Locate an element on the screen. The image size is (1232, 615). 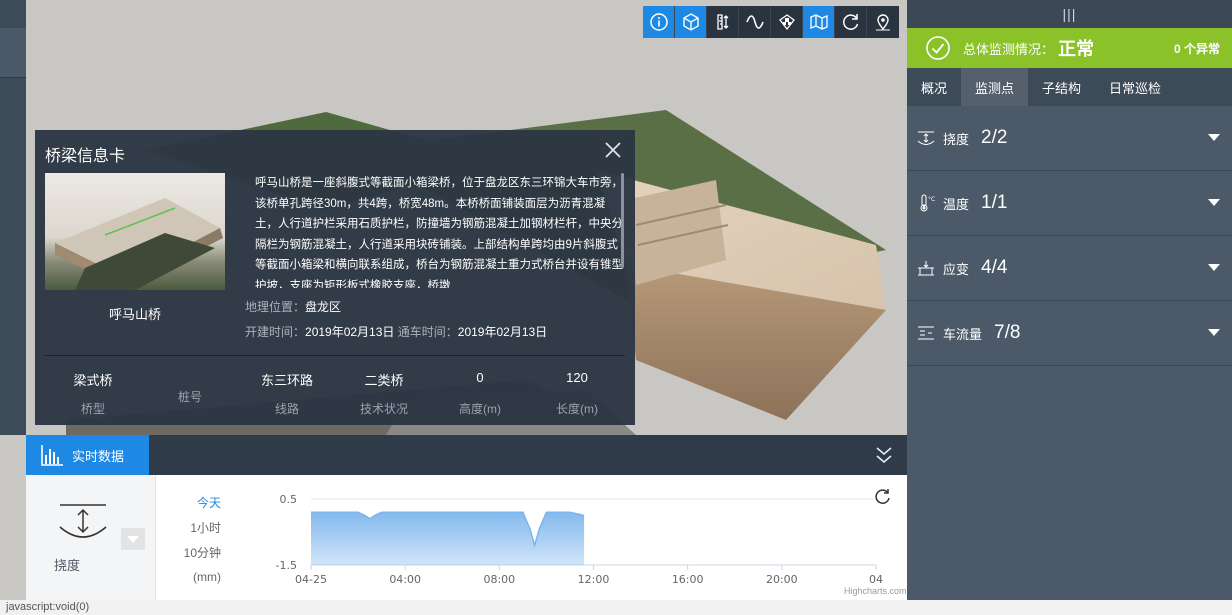
location-icon is located at coordinates (883, 22).